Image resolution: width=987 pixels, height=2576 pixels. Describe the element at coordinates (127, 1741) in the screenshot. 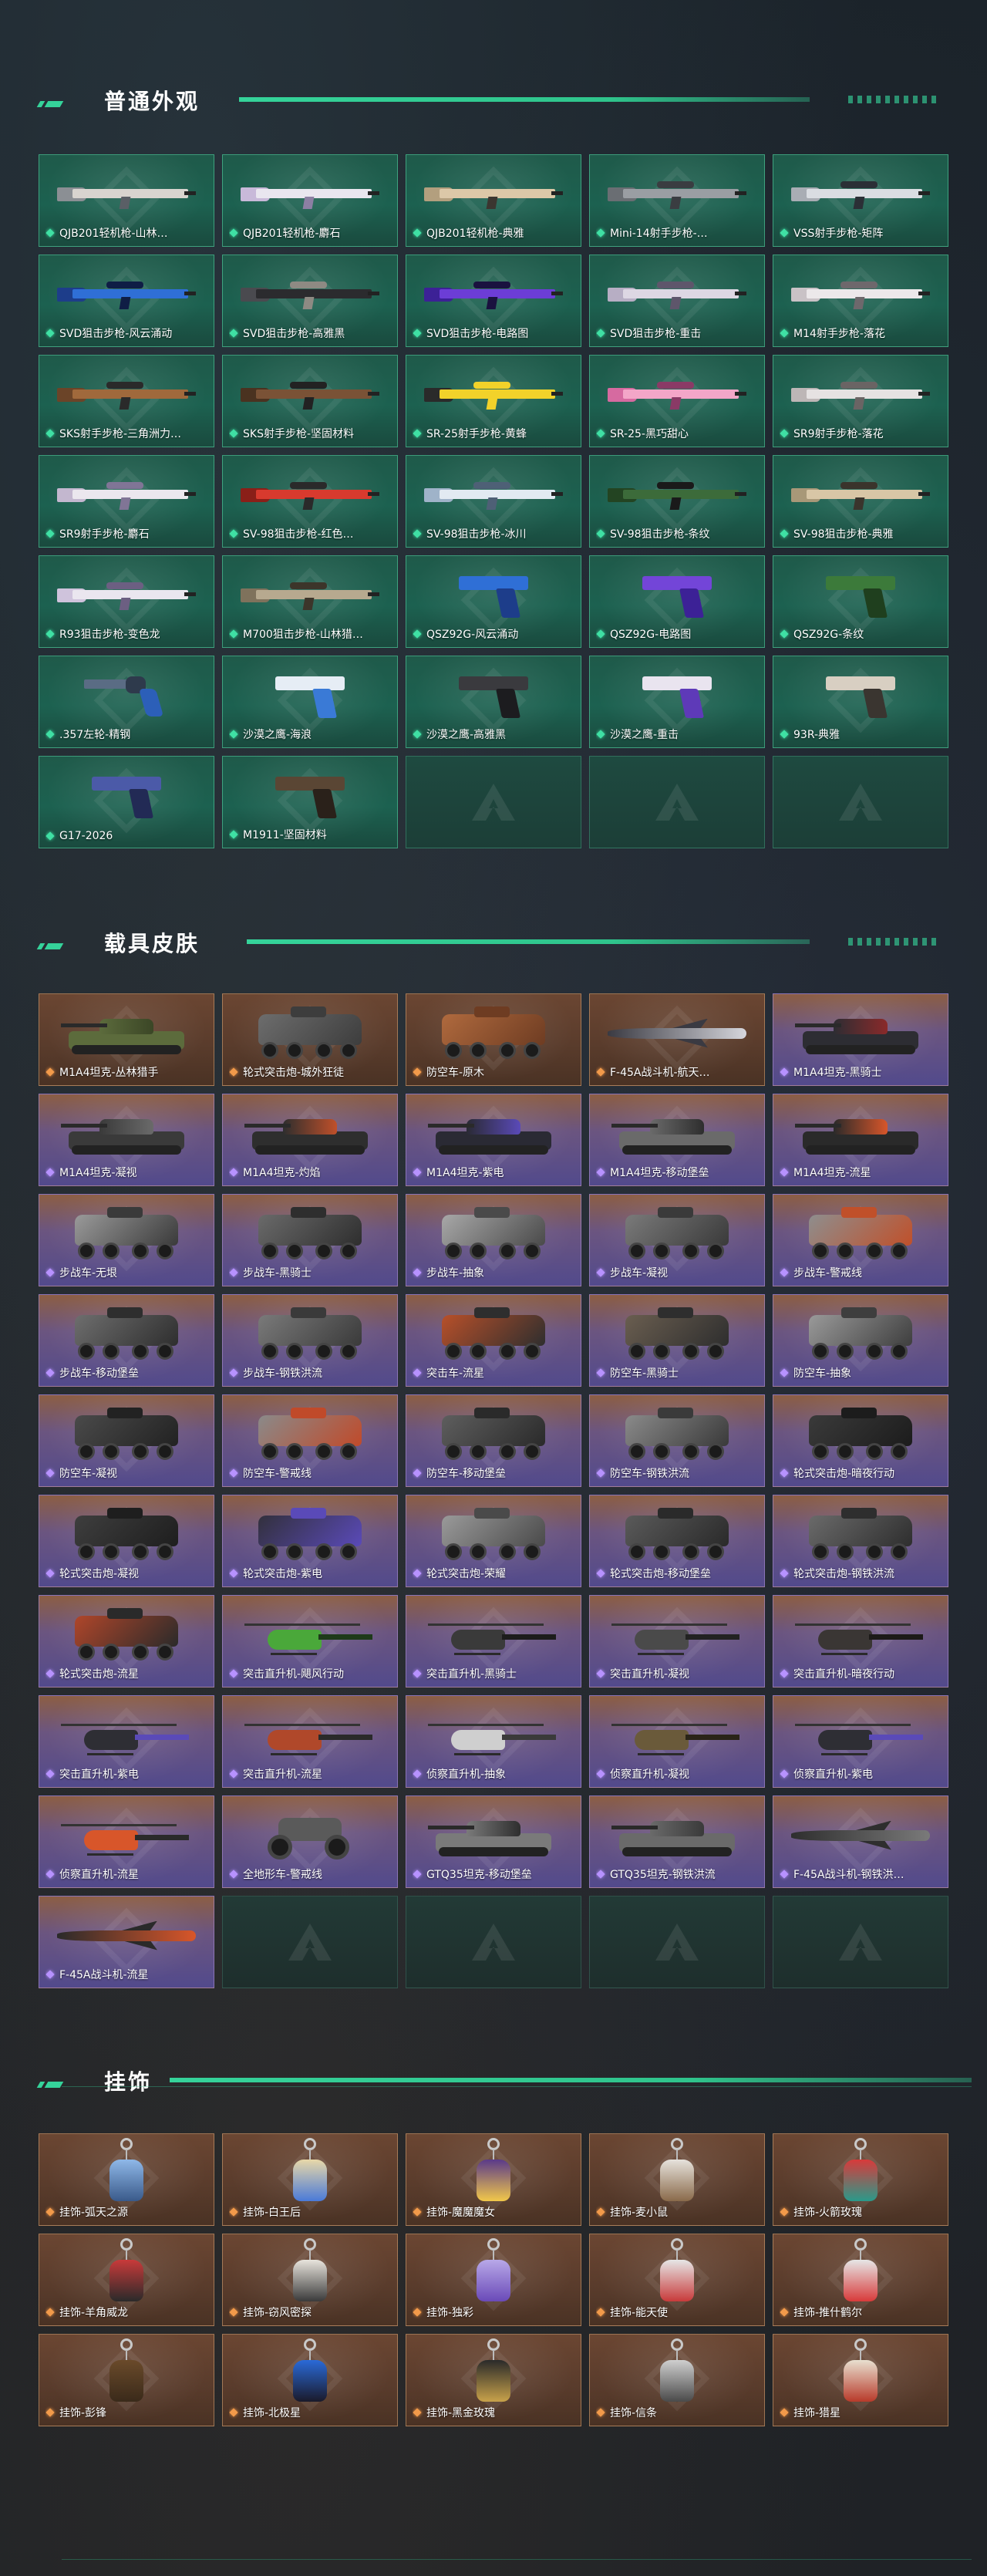

I see `item-card: 突击直升机-紫电` at that location.